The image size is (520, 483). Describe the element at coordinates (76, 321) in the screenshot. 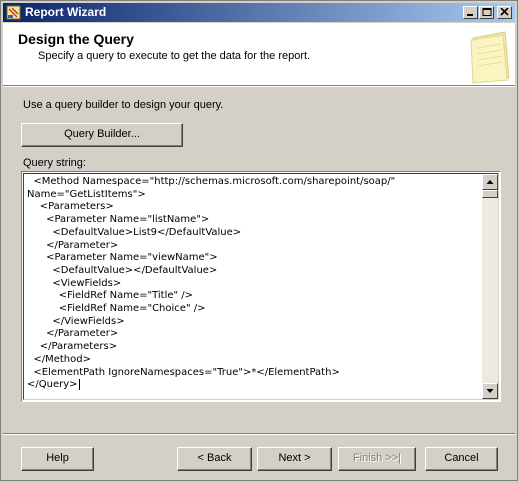

I see `query-line: </ViewFields>` at that location.